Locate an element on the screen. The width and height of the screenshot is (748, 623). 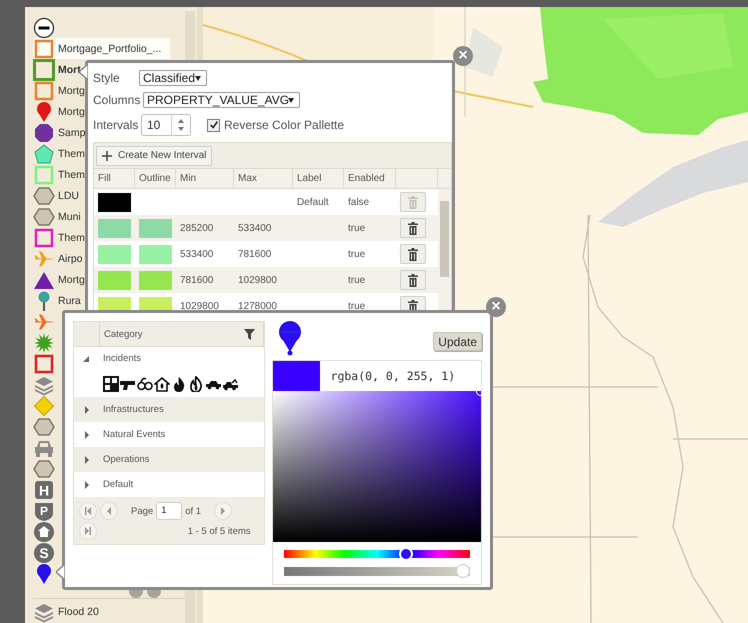
column-header: Enabled is located at coordinates (370, 178).